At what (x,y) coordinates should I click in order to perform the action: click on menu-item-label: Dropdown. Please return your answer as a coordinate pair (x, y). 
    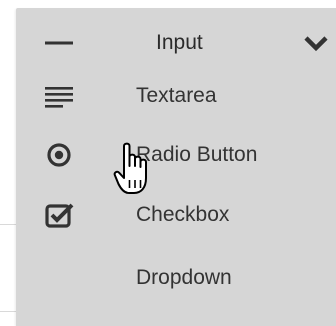
    Looking at the image, I should click on (184, 277).